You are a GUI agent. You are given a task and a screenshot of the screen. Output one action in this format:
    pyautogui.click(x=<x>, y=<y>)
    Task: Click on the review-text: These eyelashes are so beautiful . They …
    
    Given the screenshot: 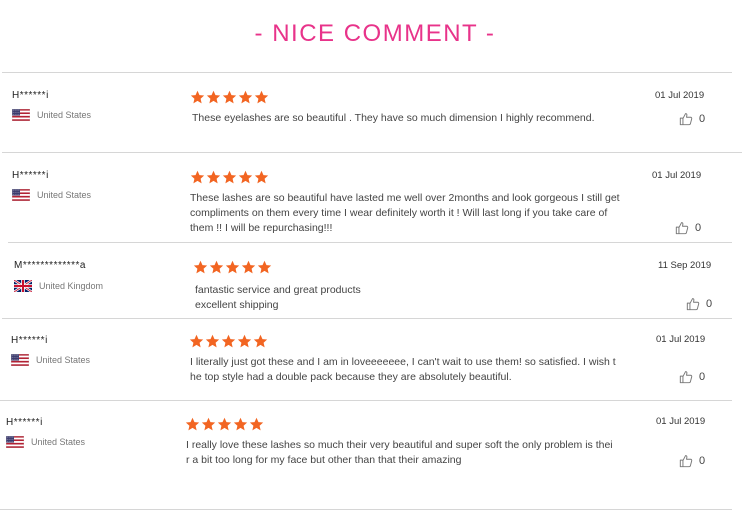 What is the action you would take?
    pyautogui.click(x=393, y=118)
    